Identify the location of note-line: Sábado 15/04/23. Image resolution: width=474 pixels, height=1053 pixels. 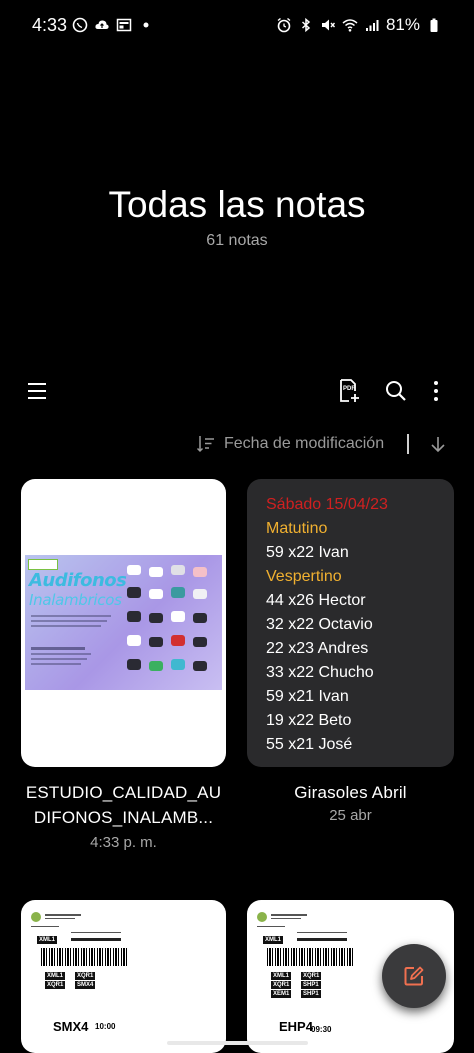
(327, 504).